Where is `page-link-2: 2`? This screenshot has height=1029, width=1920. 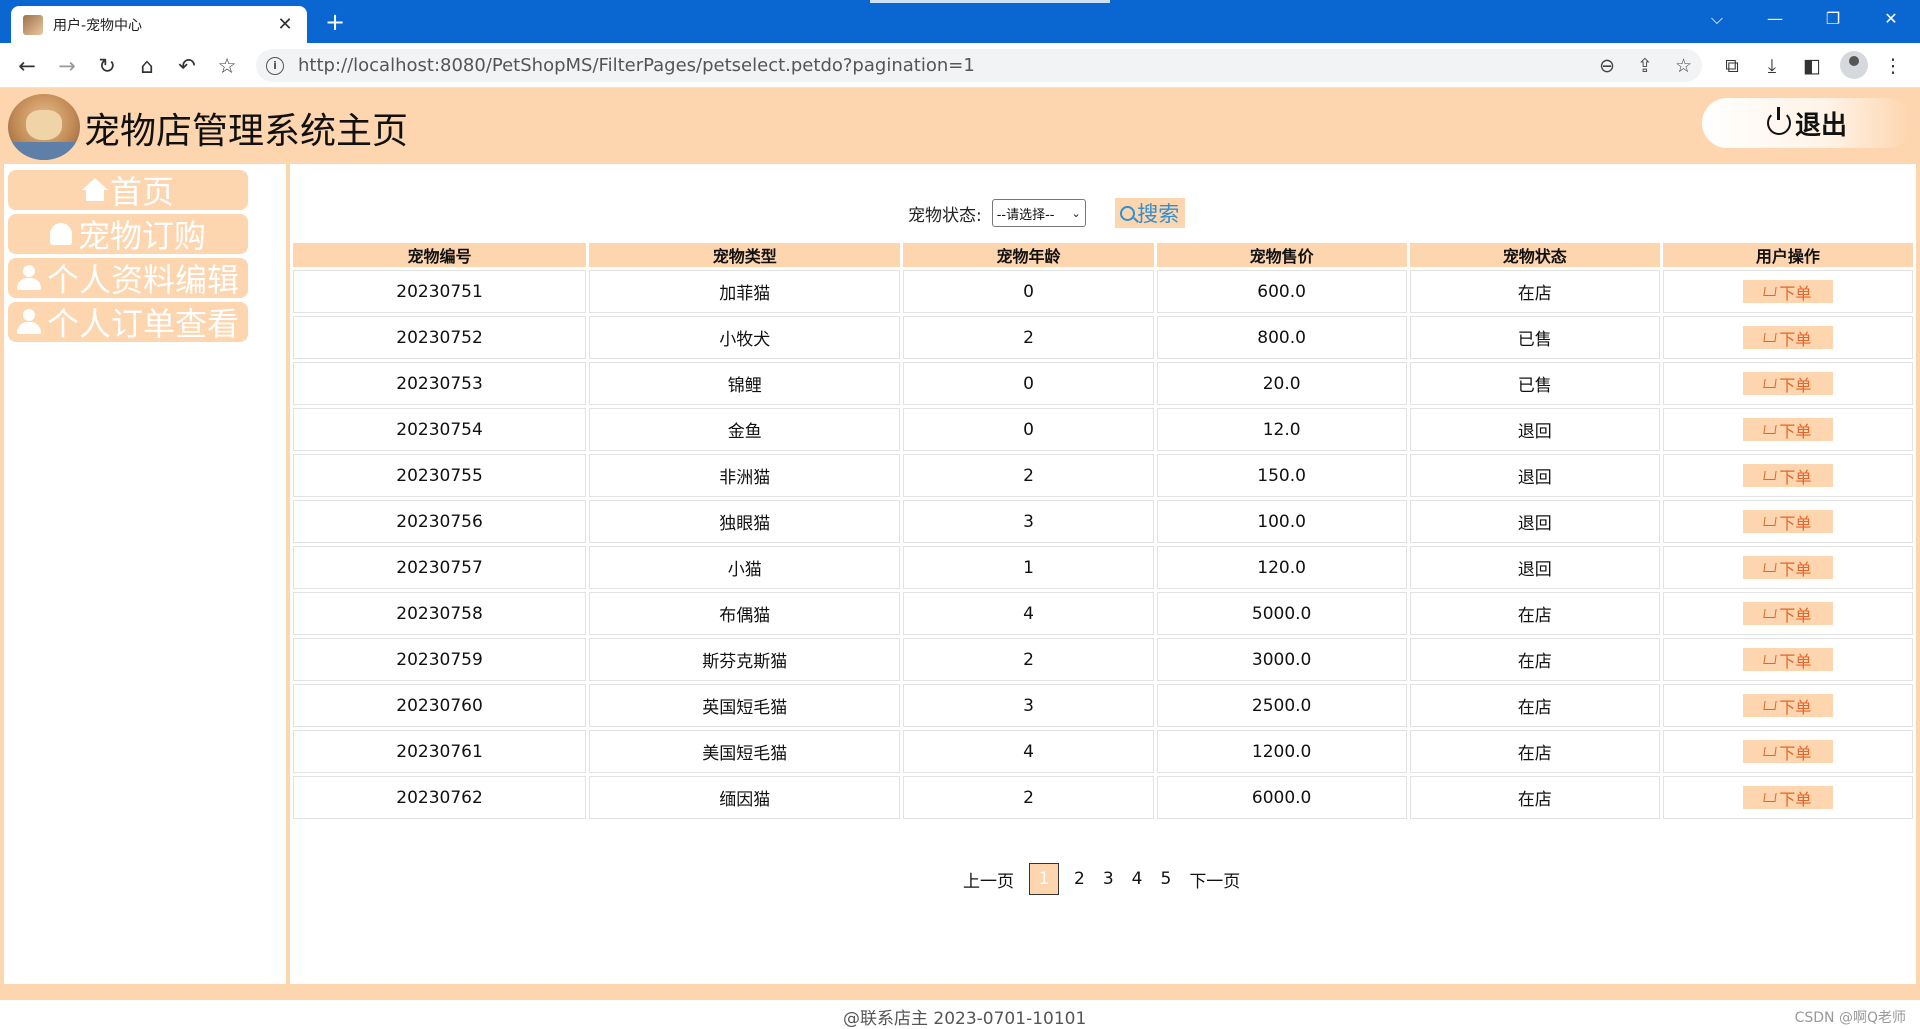
page-link-2: 2 is located at coordinates (1079, 879).